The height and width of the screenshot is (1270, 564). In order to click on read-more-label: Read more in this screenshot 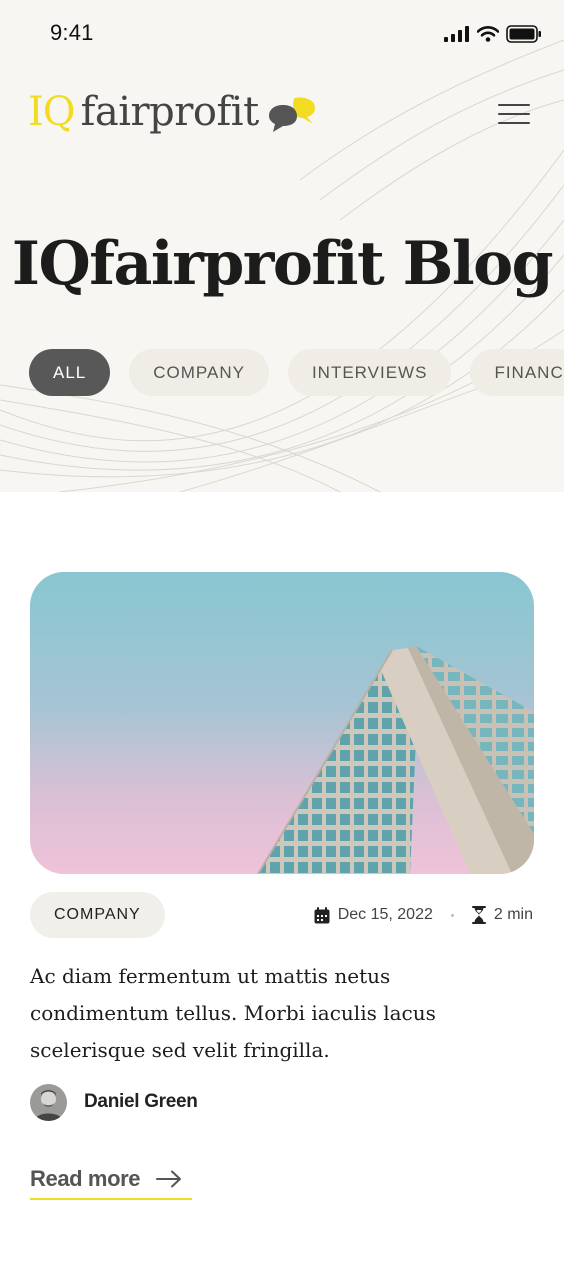, I will do `click(85, 1178)`.